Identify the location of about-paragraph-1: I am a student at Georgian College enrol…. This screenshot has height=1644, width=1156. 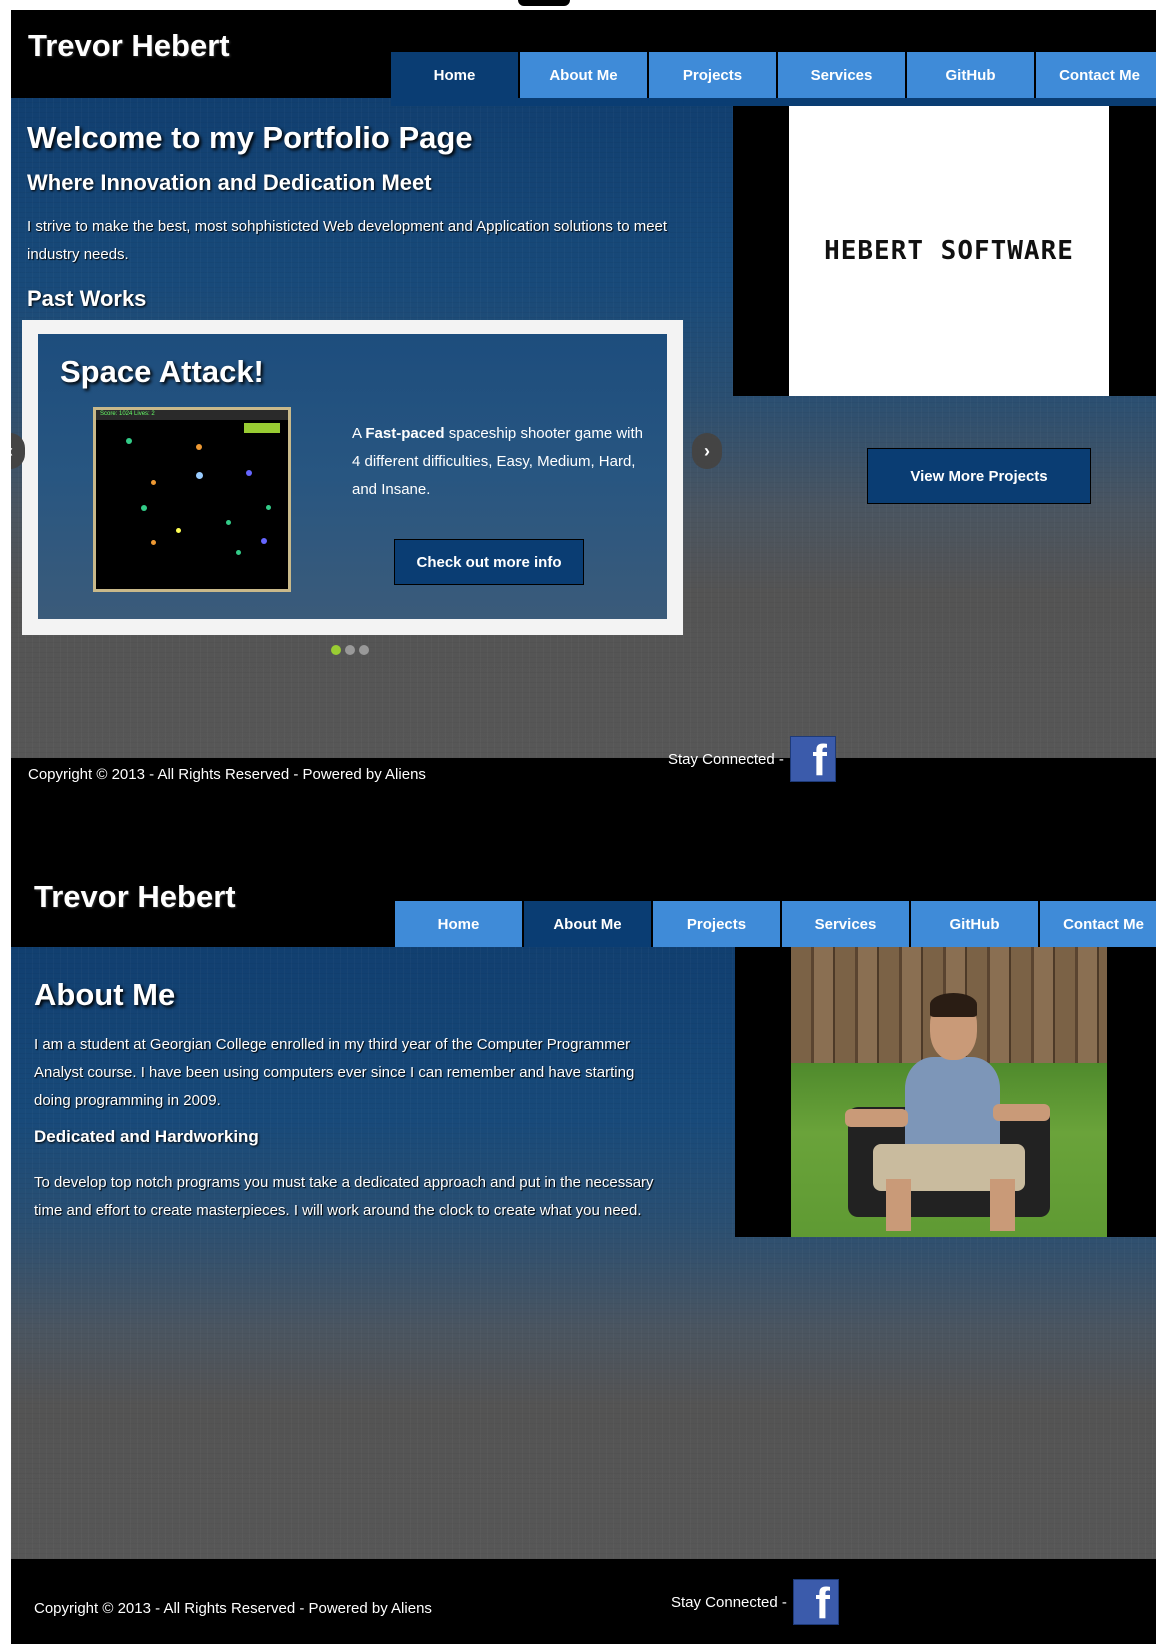
(334, 1072).